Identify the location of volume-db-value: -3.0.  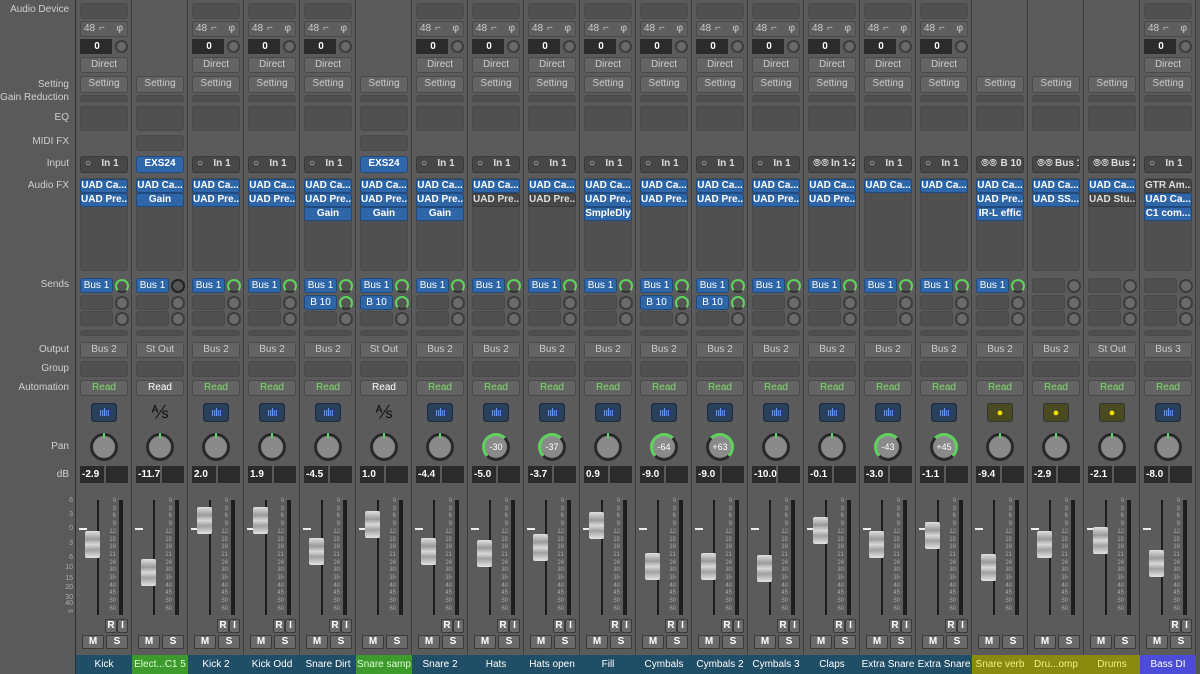
(876, 474).